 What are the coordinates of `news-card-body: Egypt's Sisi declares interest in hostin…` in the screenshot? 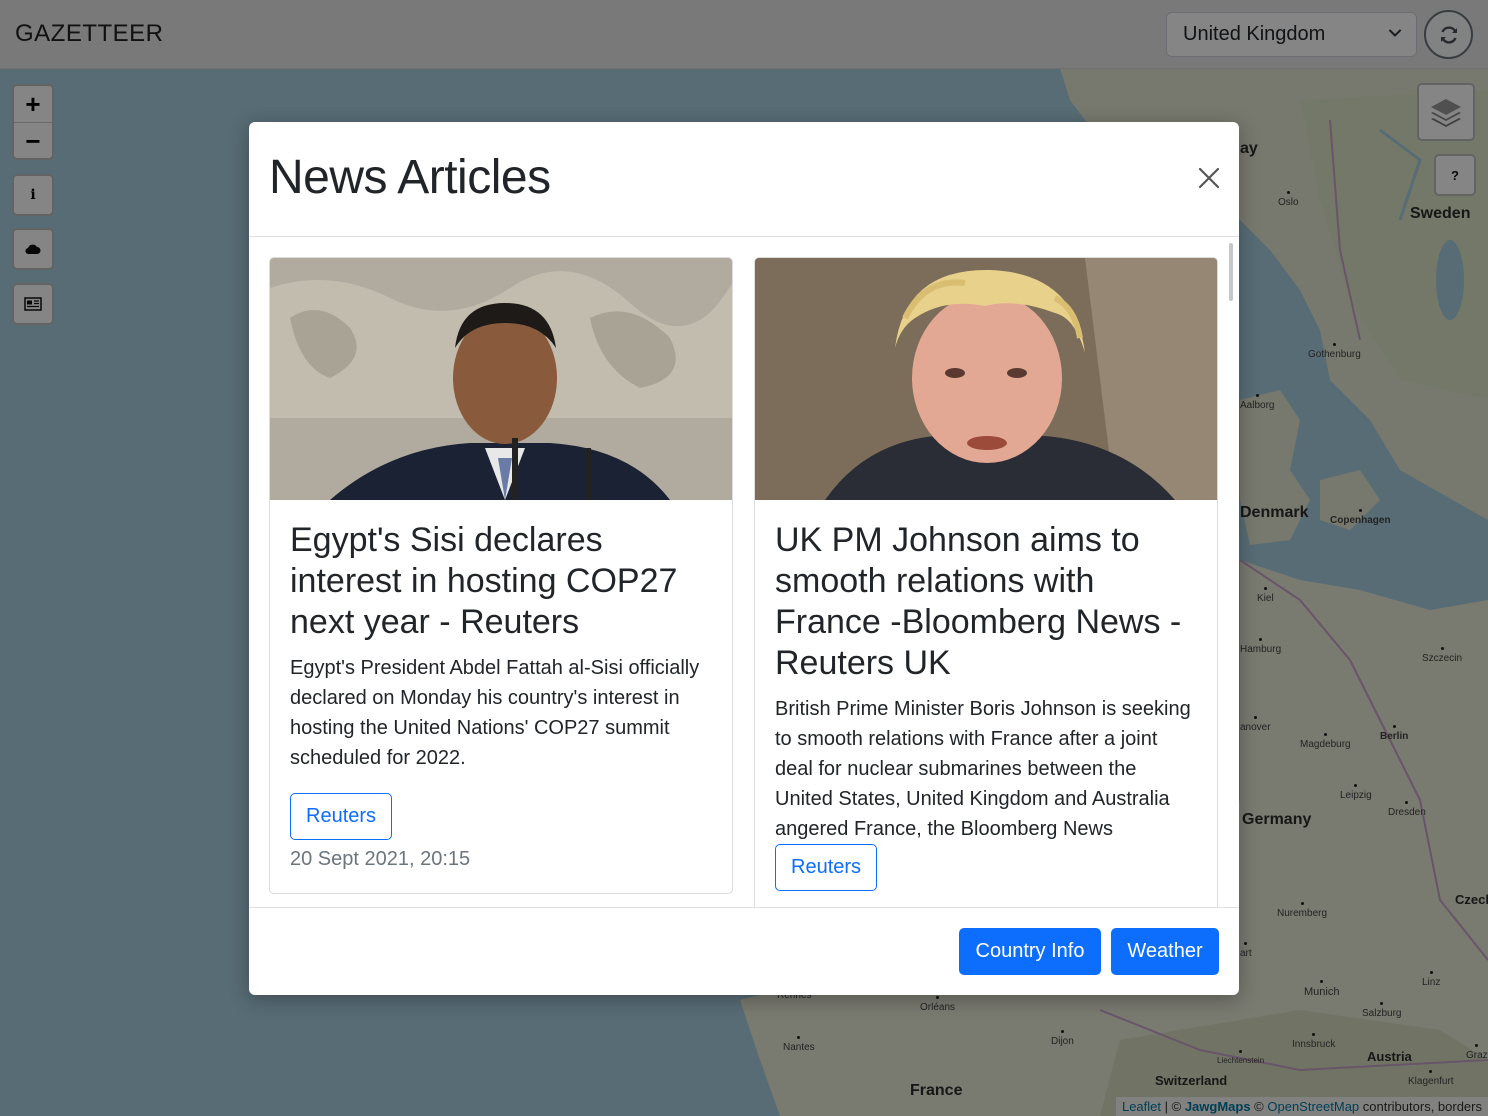 It's located at (501, 685).